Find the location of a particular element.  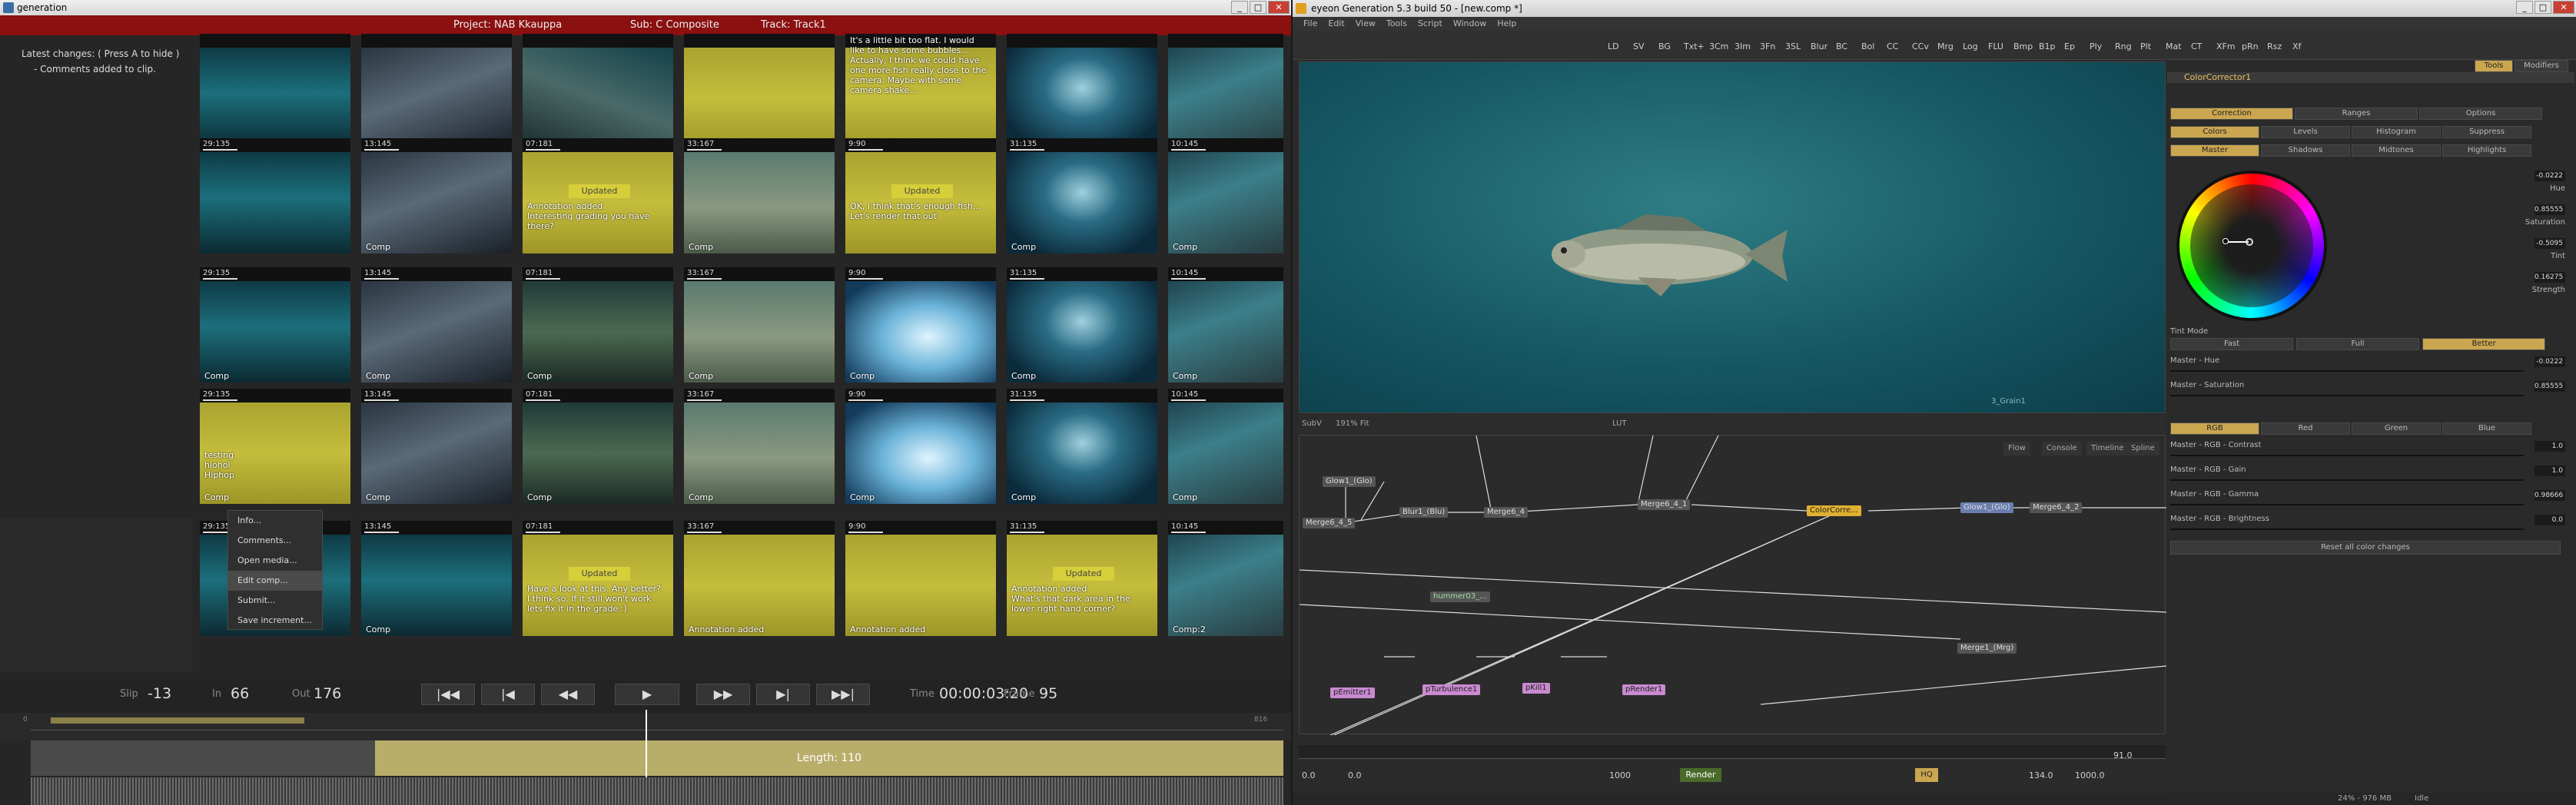

tool-button: CT is located at coordinates (2196, 46).